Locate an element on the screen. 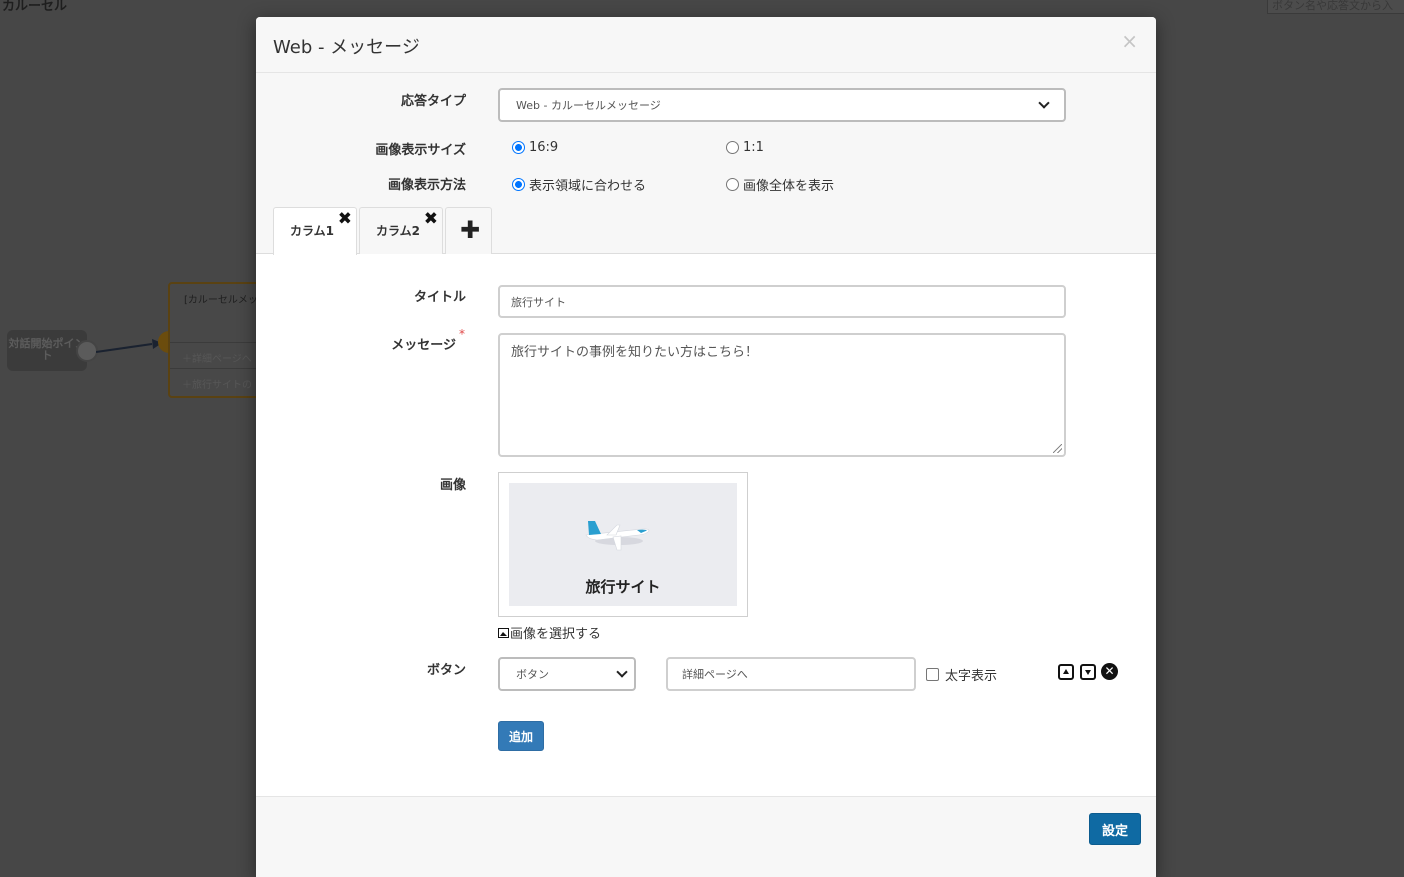 The image size is (1404, 877). radio-image-display-fit: 表示領域に合わせる is located at coordinates (579, 184).